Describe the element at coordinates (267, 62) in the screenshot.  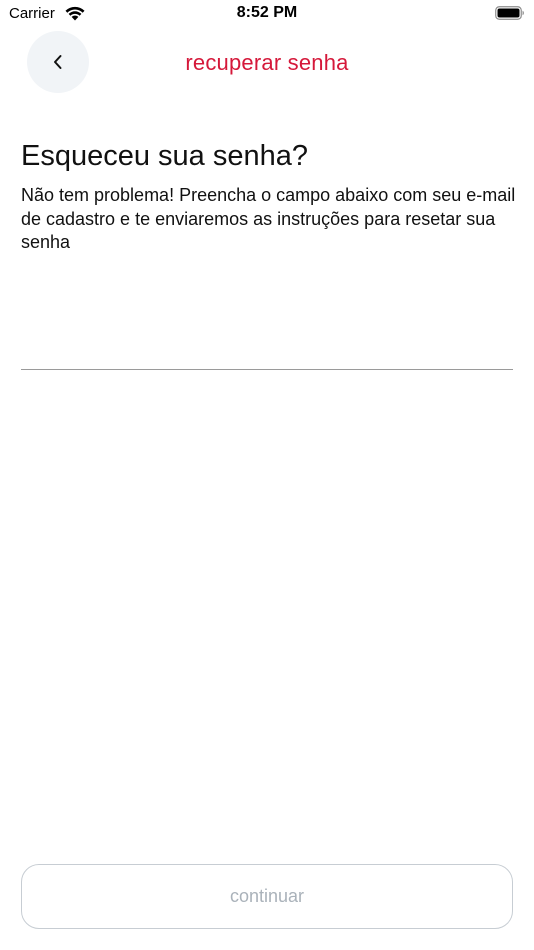
I see `page-title: recuperar senha` at that location.